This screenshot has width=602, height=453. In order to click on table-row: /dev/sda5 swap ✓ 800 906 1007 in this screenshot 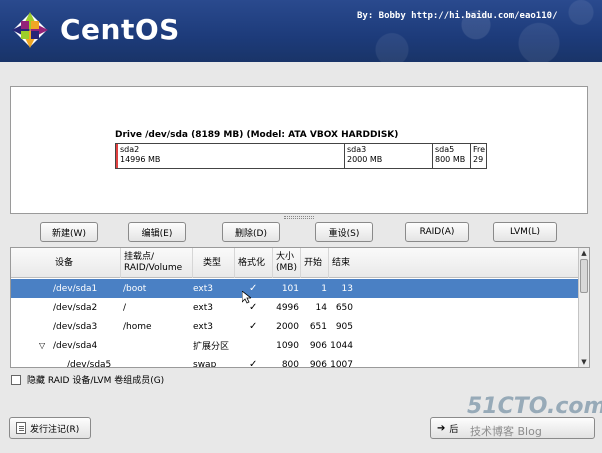, I will do `click(295, 361)`.